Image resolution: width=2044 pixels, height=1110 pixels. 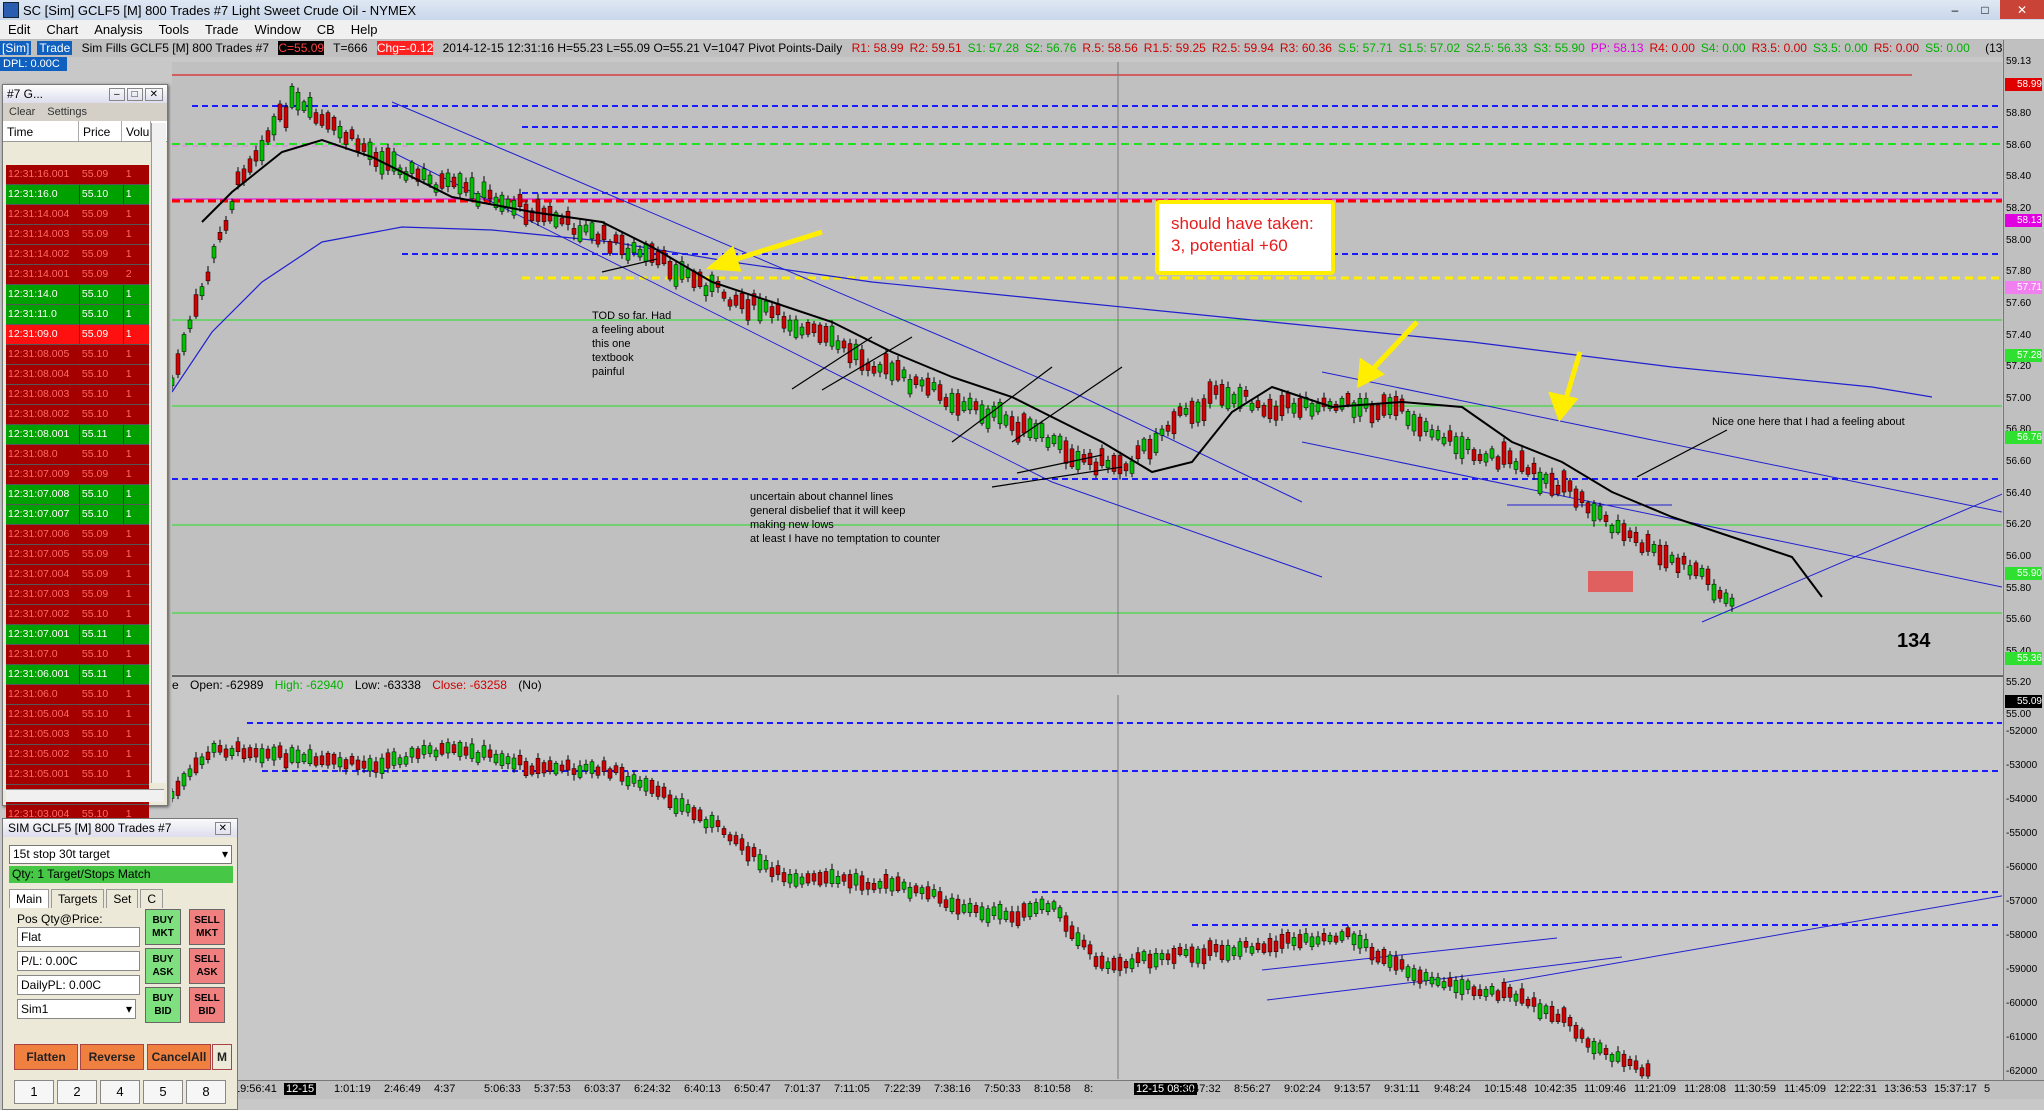 What do you see at coordinates (77, 1092) in the screenshot?
I see `qty-2-button: 2` at bounding box center [77, 1092].